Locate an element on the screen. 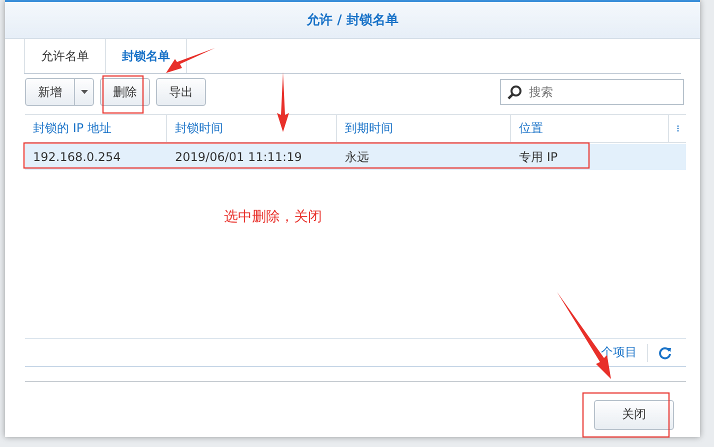 This screenshot has width=714, height=447. refresh-icon is located at coordinates (665, 353).